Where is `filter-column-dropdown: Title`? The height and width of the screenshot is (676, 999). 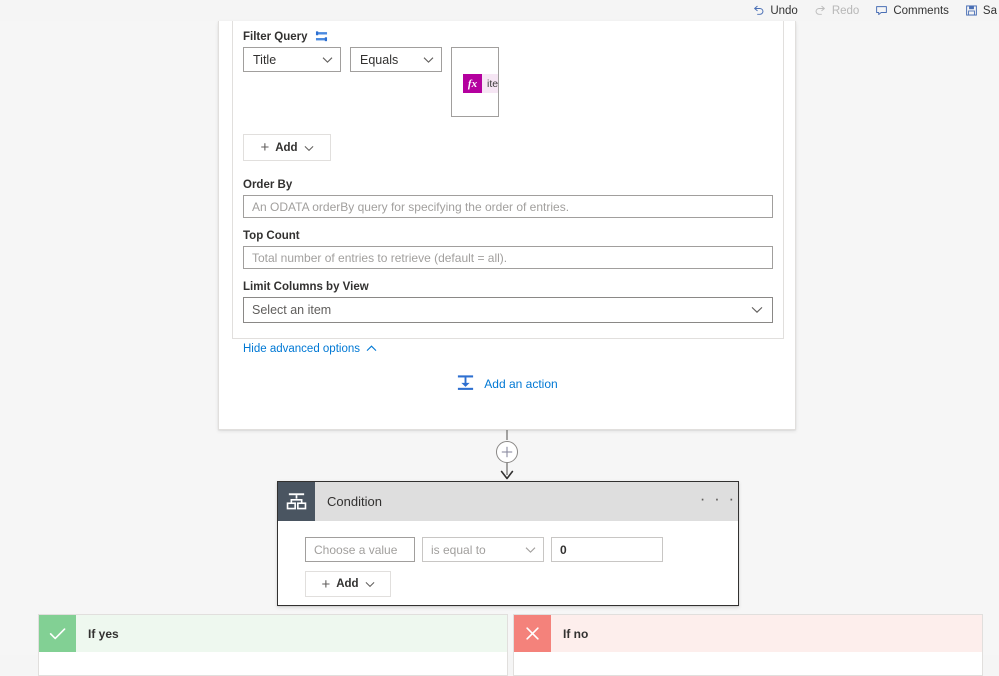
filter-column-dropdown: Title is located at coordinates (292, 59).